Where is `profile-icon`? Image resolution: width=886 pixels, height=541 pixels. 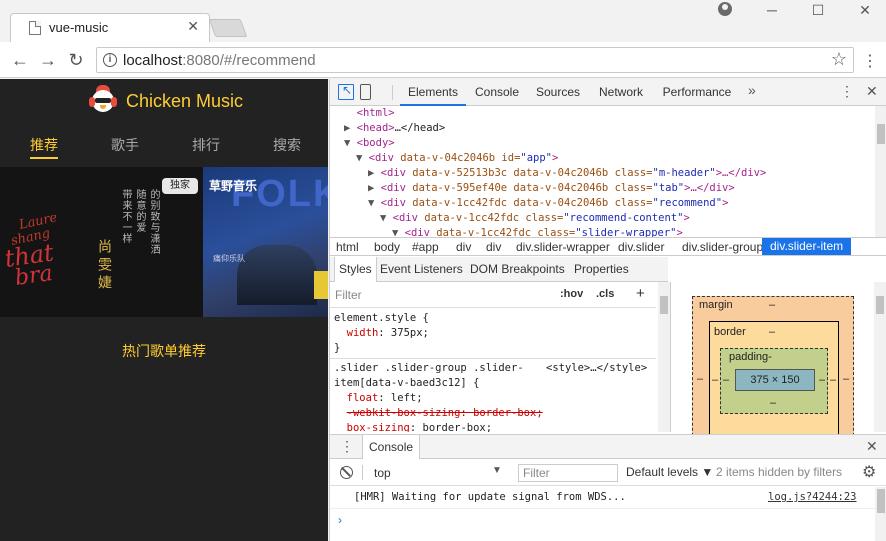
profile-icon is located at coordinates (725, 9).